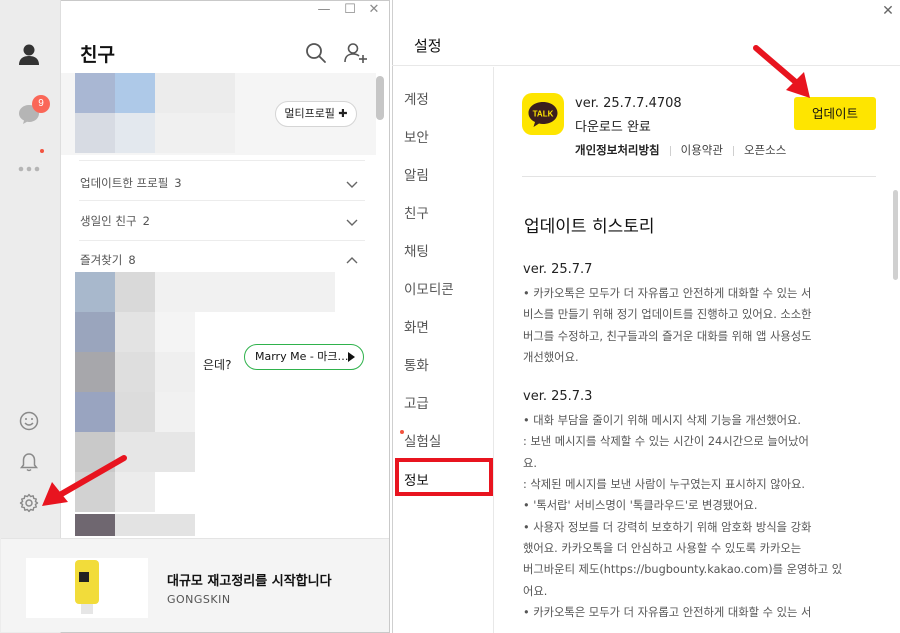  What do you see at coordinates (42, 151) in the screenshot?
I see `new-dot` at bounding box center [42, 151].